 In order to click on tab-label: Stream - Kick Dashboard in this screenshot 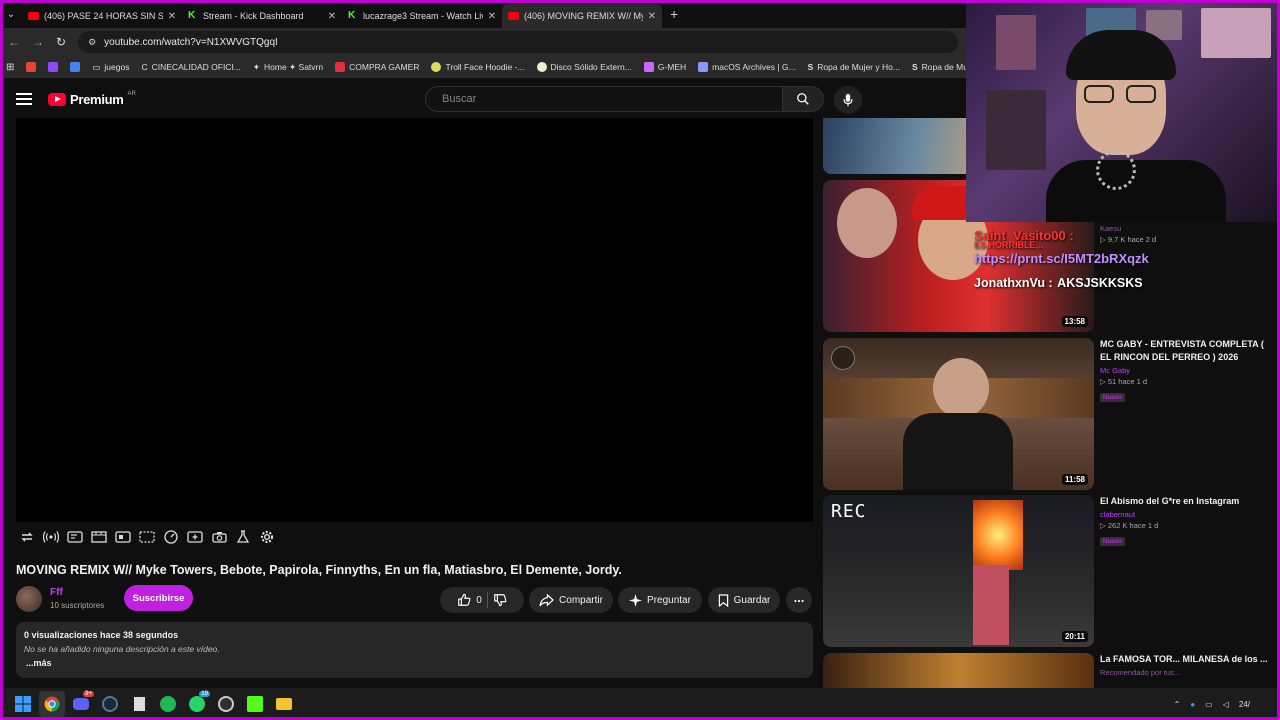, I will do `click(253, 16)`.